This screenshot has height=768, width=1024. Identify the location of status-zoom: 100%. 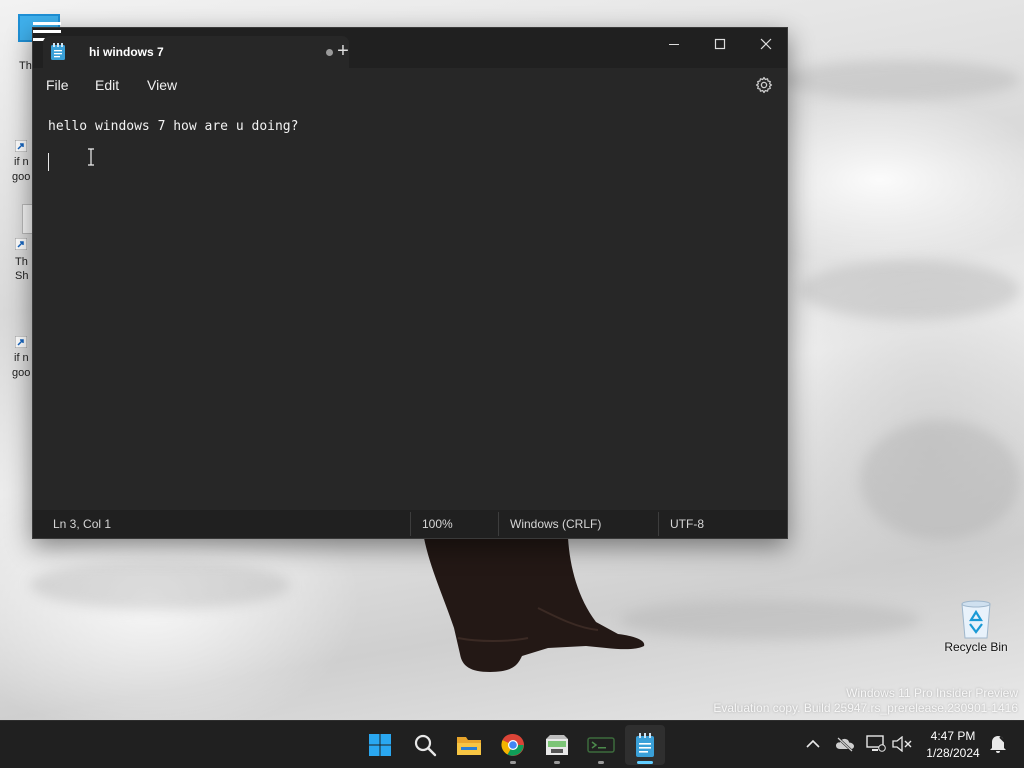
(437, 524).